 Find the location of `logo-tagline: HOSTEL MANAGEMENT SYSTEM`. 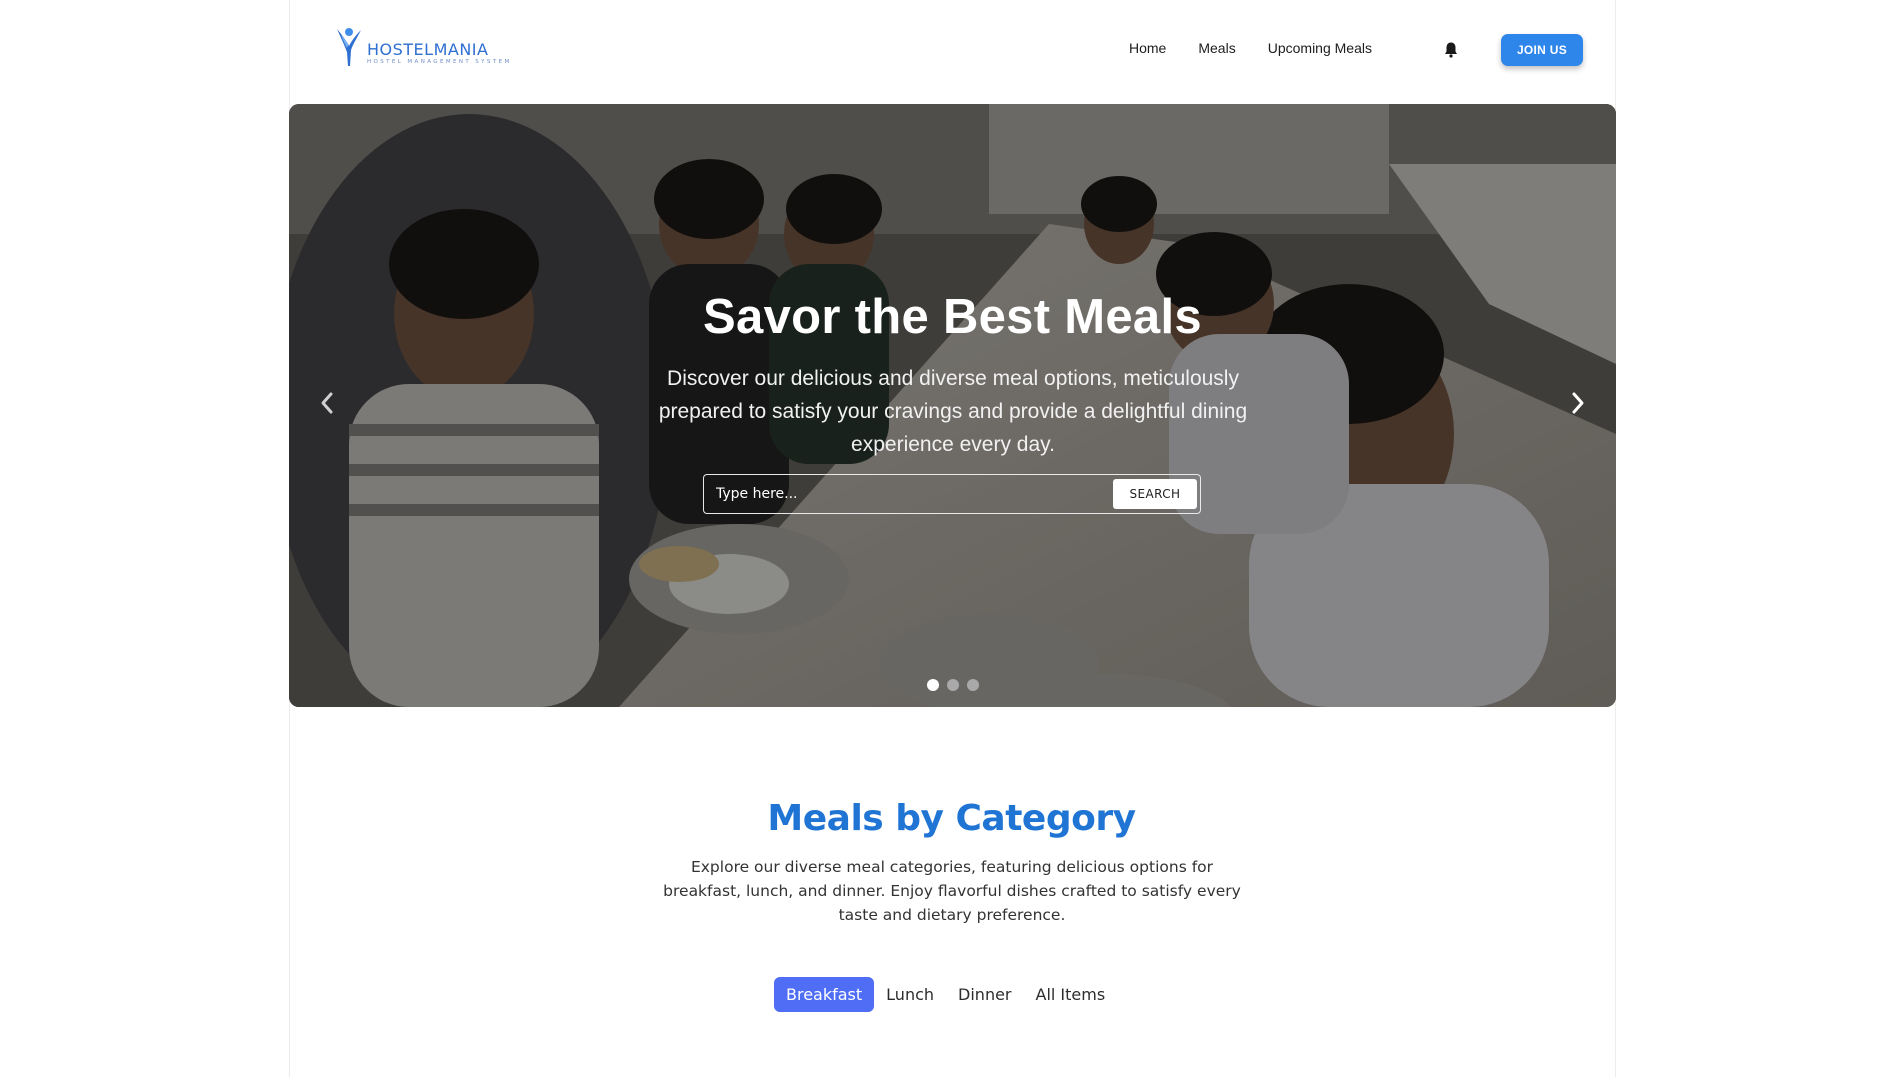

logo-tagline: HOSTEL MANAGEMENT SYSTEM is located at coordinates (439, 62).